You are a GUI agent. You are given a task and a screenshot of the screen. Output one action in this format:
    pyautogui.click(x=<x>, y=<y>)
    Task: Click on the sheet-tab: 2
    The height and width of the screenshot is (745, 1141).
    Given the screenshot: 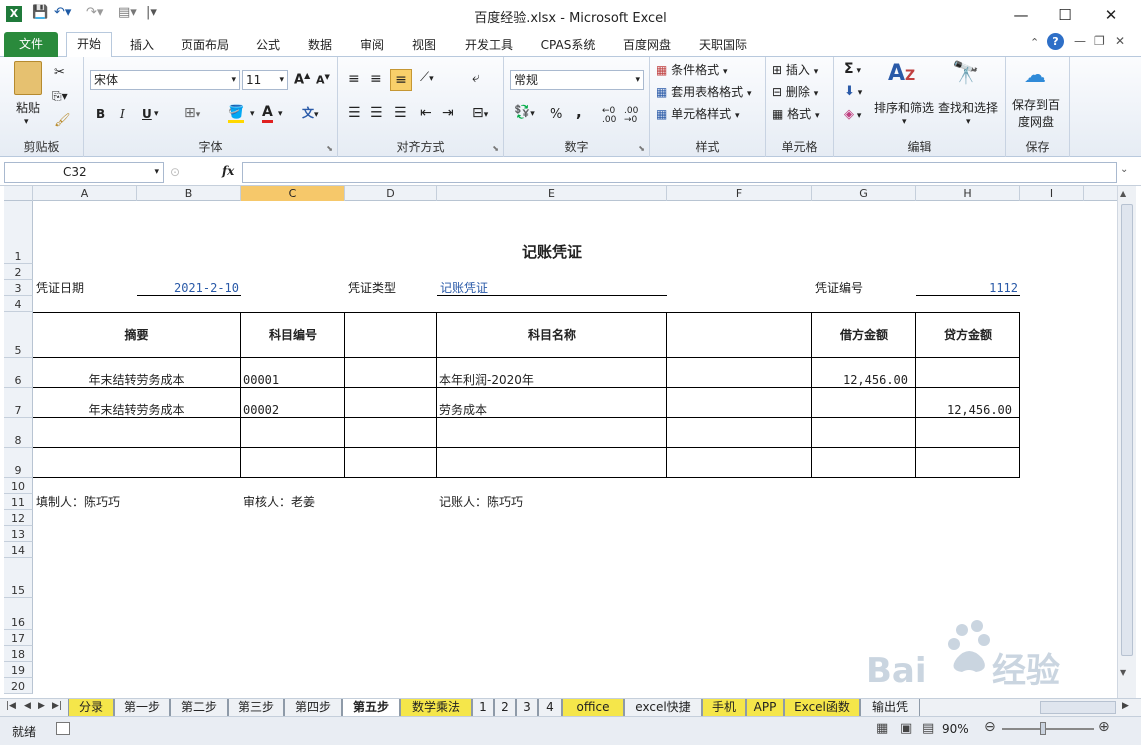 What is the action you would take?
    pyautogui.click(x=505, y=708)
    